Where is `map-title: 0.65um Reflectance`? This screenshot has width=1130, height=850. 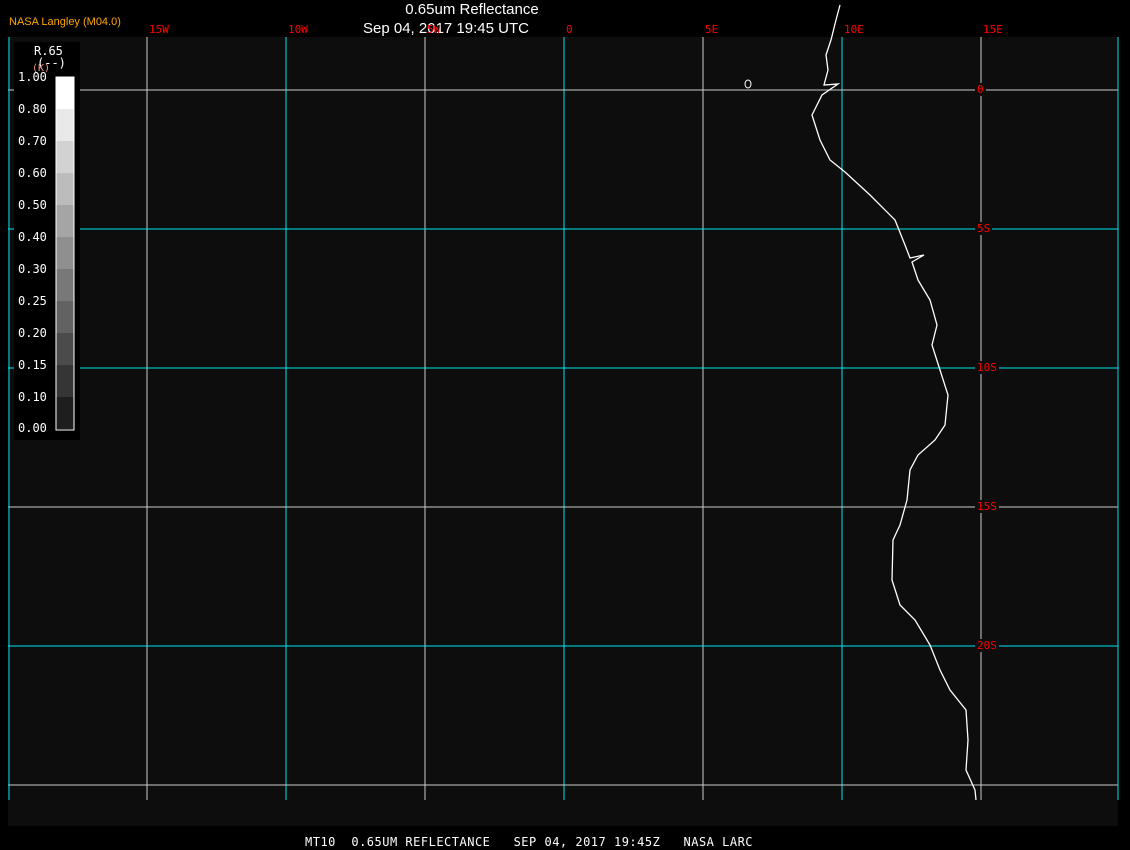 map-title: 0.65um Reflectance is located at coordinates (472, 9).